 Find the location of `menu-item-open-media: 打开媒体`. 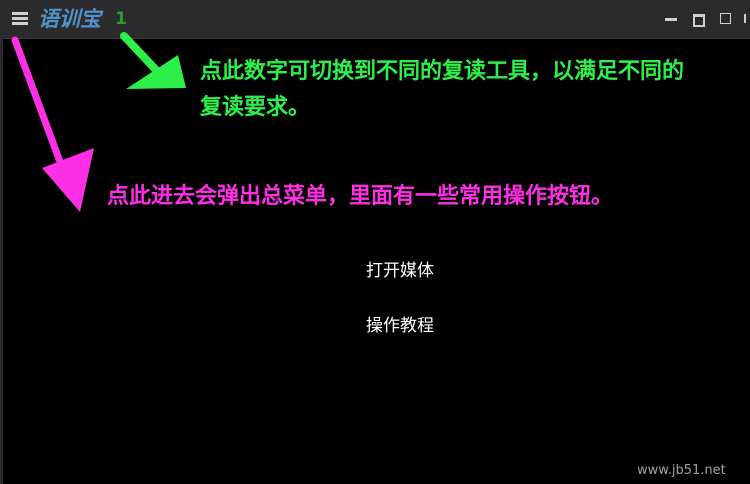

menu-item-open-media: 打开媒体 is located at coordinates (400, 271).